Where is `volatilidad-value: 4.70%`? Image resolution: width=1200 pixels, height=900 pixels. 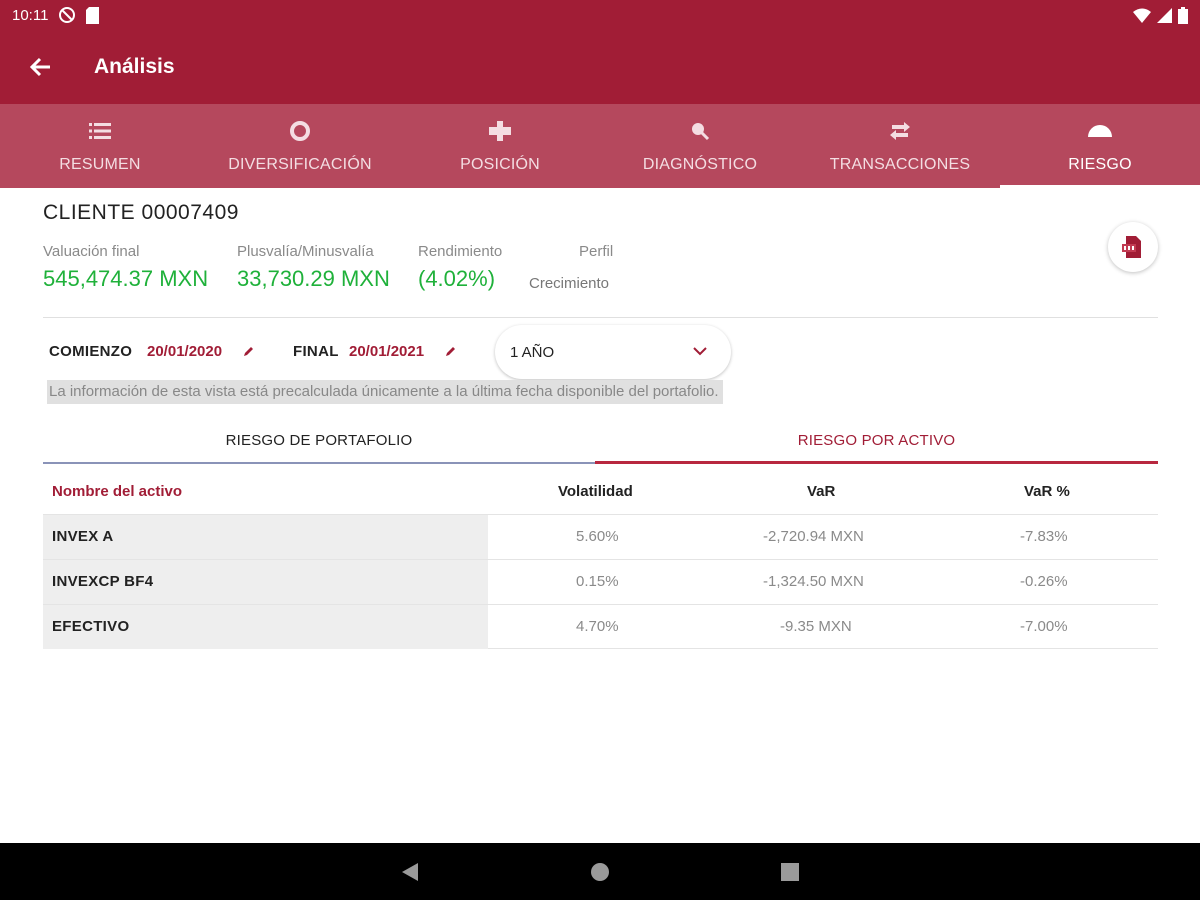 volatilidad-value: 4.70% is located at coordinates (597, 626).